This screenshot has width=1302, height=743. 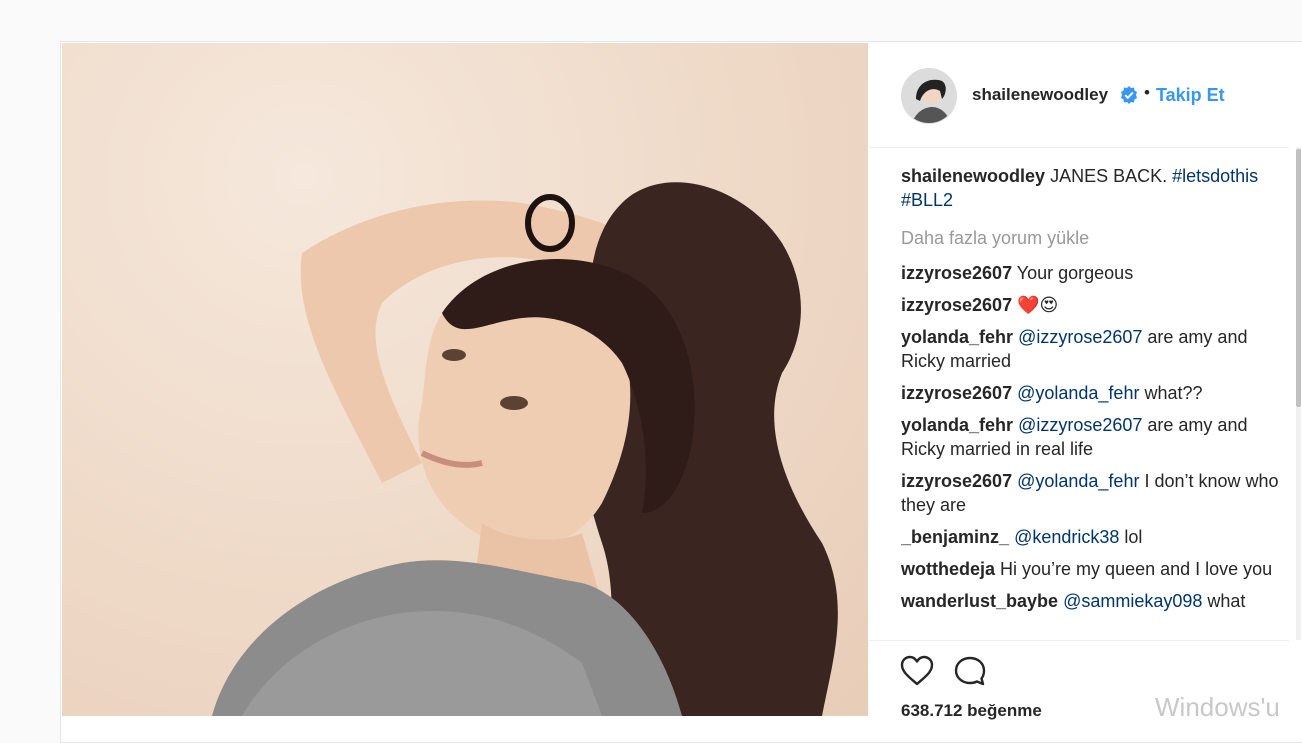 I want to click on windows-activation-watermark: Windows'u, so click(x=1217, y=707).